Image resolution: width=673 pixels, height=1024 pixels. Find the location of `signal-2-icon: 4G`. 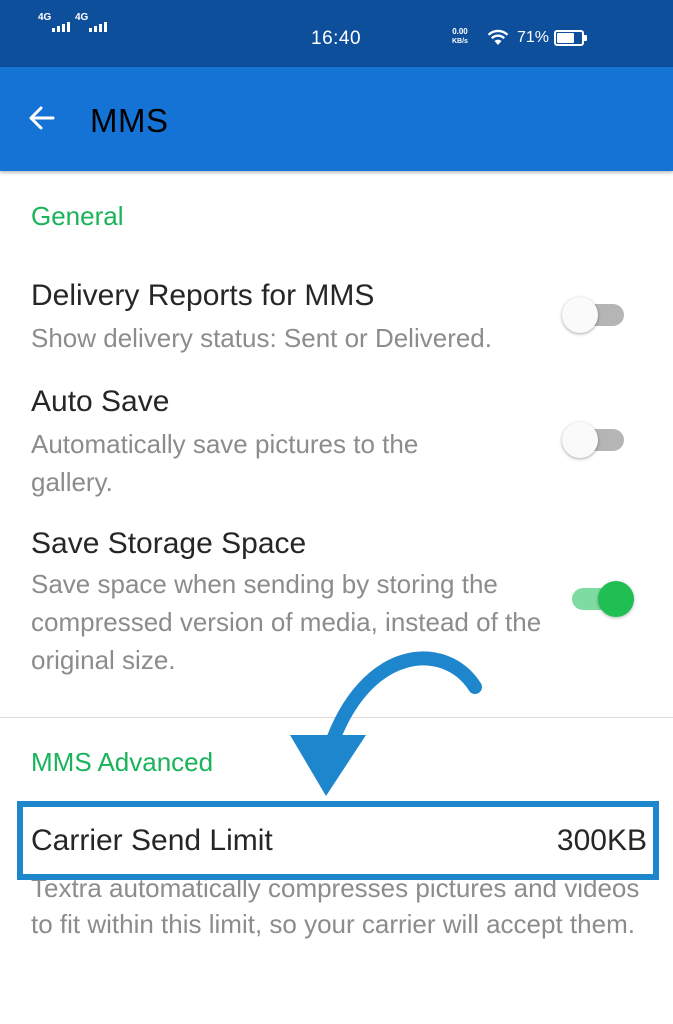

signal-2-icon: 4G is located at coordinates (91, 22).